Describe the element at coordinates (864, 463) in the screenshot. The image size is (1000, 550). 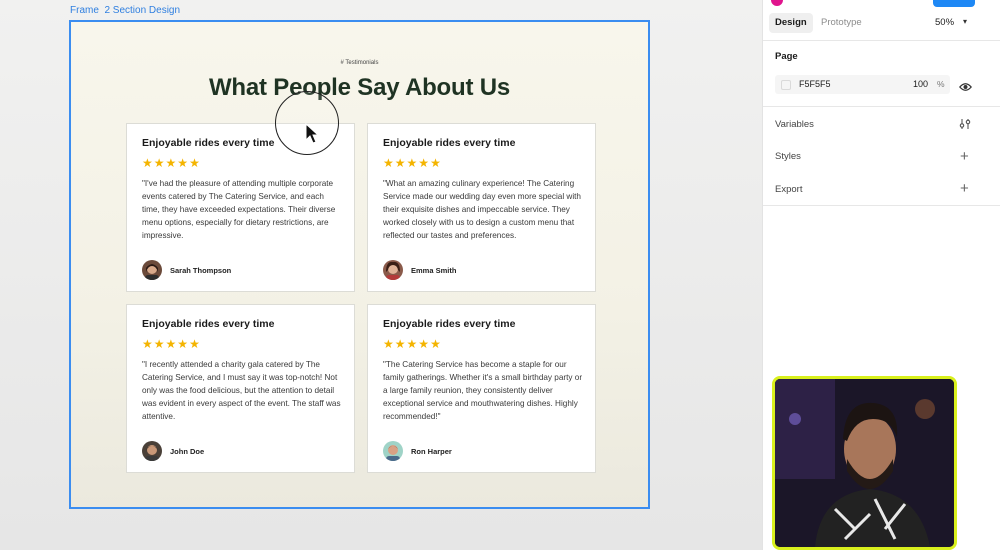
I see `webcam-overlay` at that location.